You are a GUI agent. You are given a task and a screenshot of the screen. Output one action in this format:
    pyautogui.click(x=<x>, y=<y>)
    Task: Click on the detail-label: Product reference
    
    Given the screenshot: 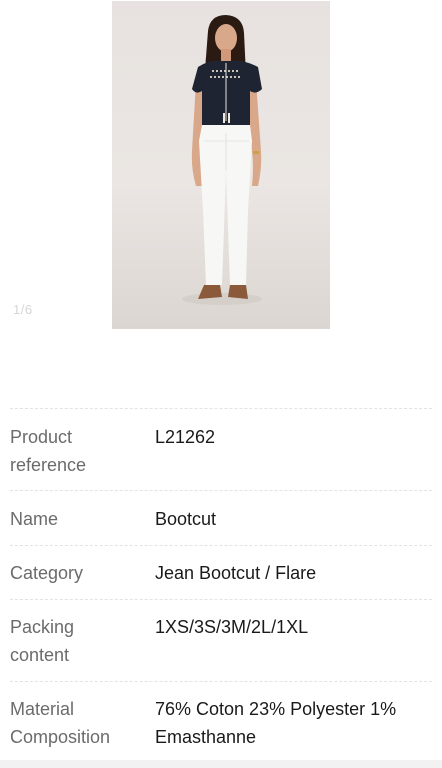 What is the action you would take?
    pyautogui.click(x=48, y=451)
    